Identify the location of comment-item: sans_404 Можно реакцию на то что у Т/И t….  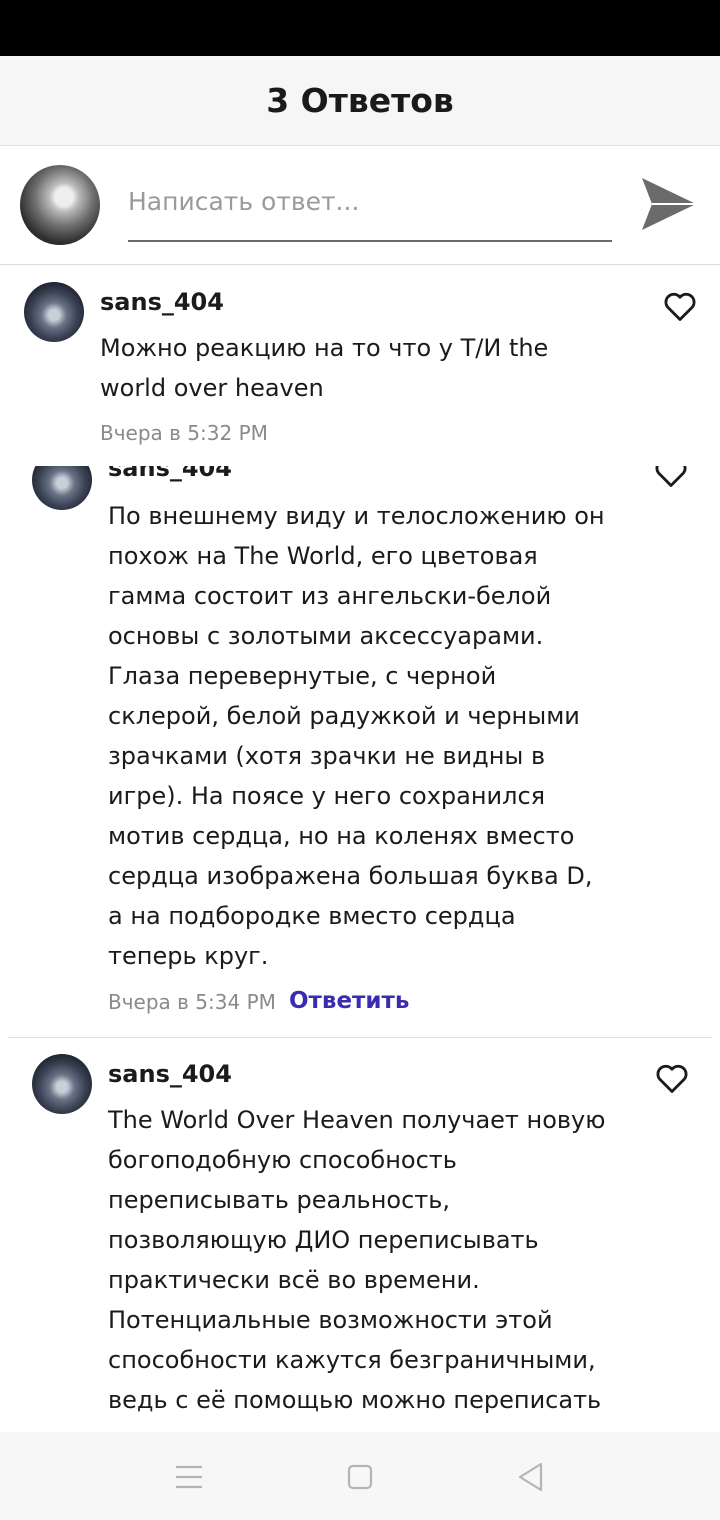
(360, 361).